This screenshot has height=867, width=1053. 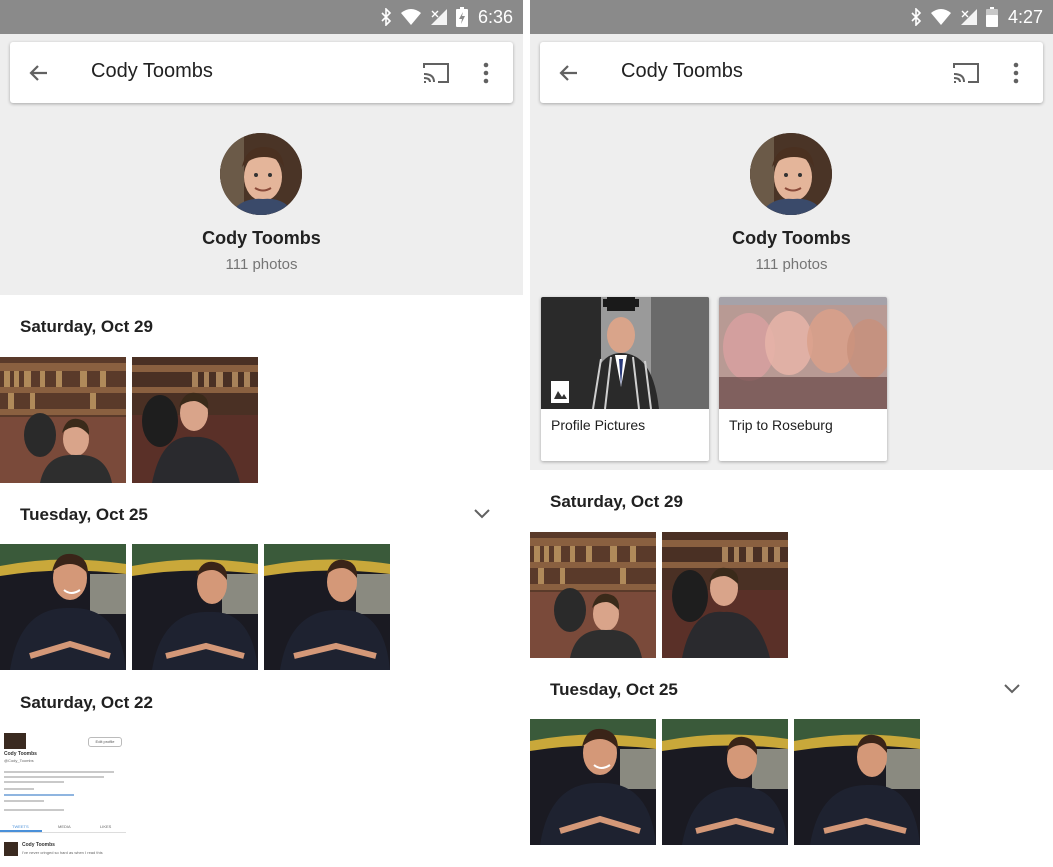 I want to click on tweet-tab: MEDIA, so click(x=64, y=826).